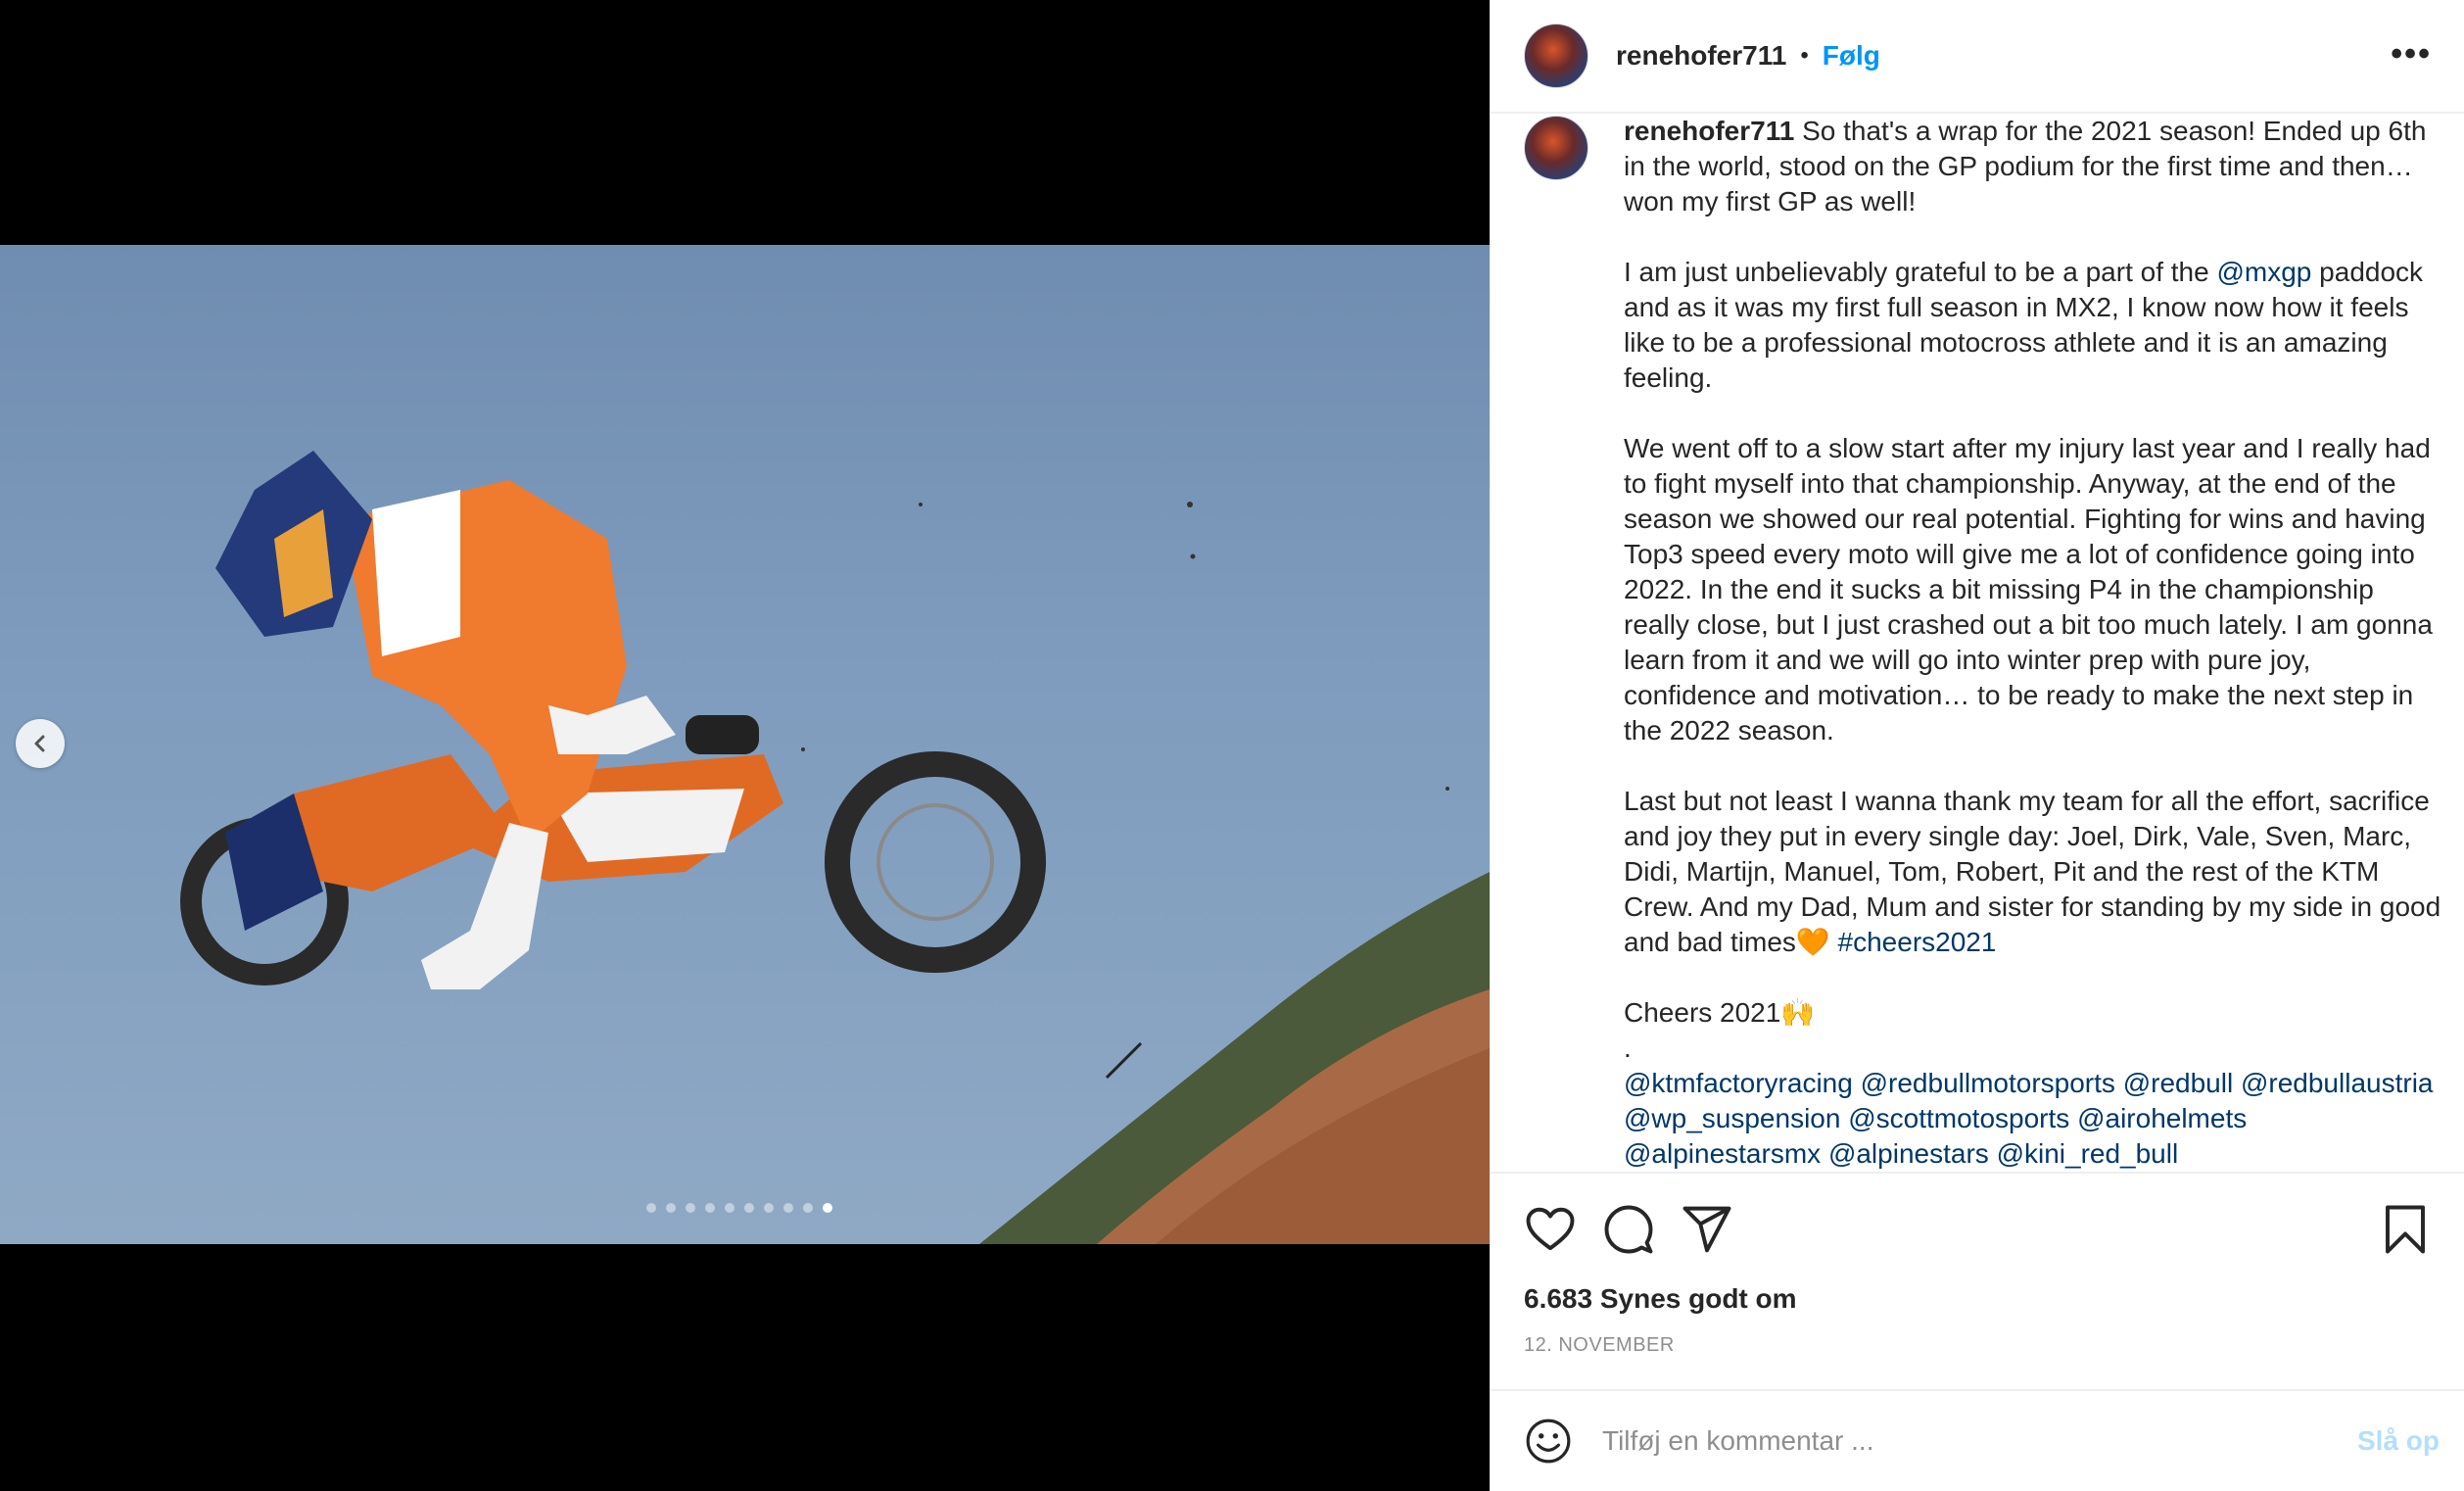 This screenshot has width=2464, height=1491. I want to click on comment-input, so click(1954, 1441).